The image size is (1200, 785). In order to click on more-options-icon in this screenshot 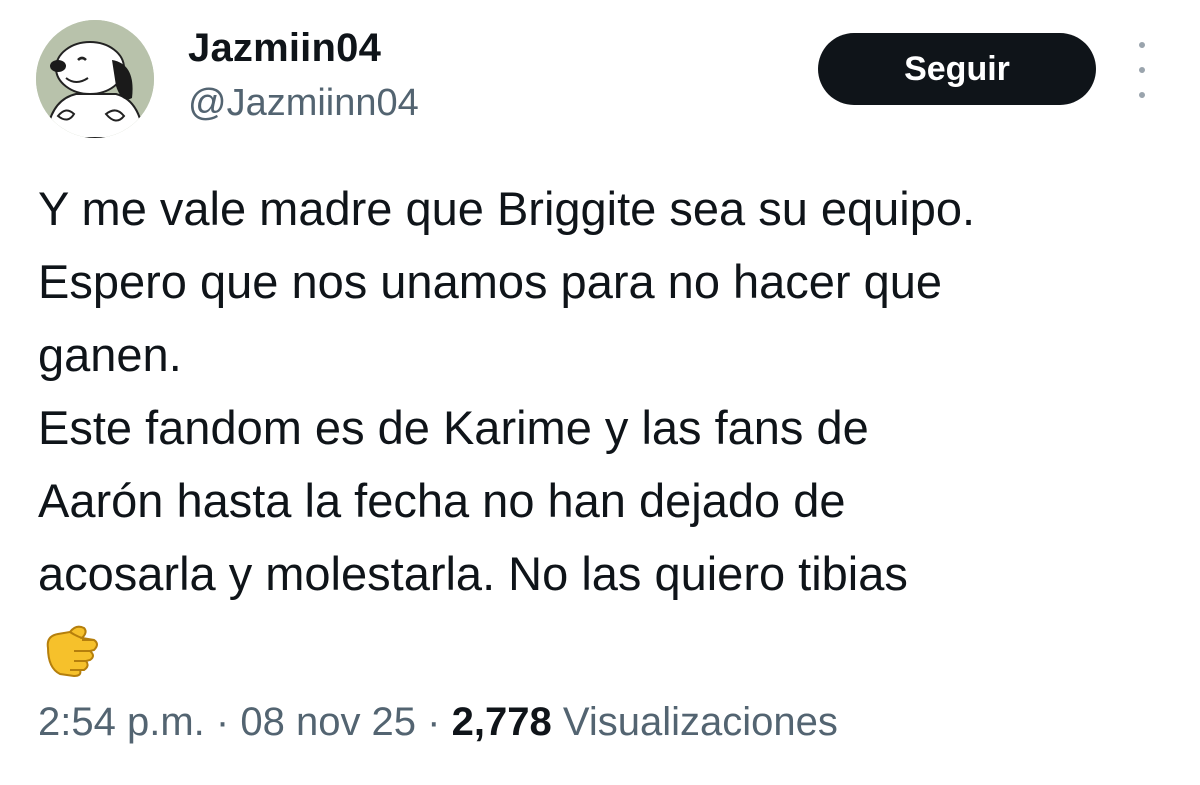, I will do `click(1142, 70)`.